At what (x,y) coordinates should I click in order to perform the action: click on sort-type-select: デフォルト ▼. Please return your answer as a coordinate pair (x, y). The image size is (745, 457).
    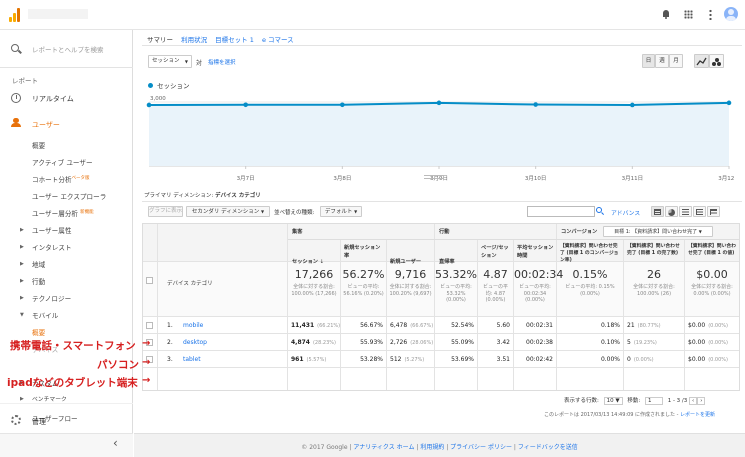
    Looking at the image, I should click on (341, 211).